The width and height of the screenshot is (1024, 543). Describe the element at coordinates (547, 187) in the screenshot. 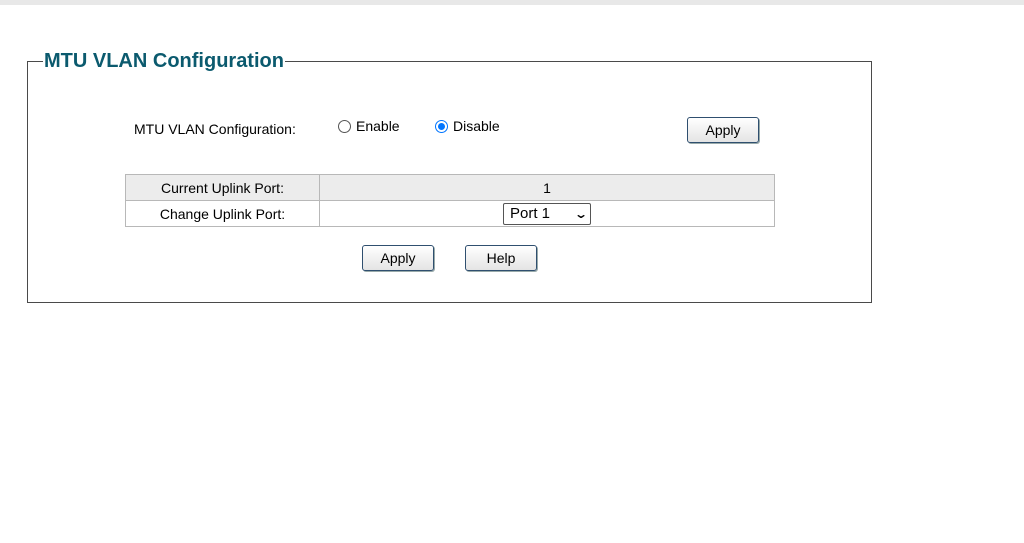

I see `current-uplink-port-value: 1` at that location.